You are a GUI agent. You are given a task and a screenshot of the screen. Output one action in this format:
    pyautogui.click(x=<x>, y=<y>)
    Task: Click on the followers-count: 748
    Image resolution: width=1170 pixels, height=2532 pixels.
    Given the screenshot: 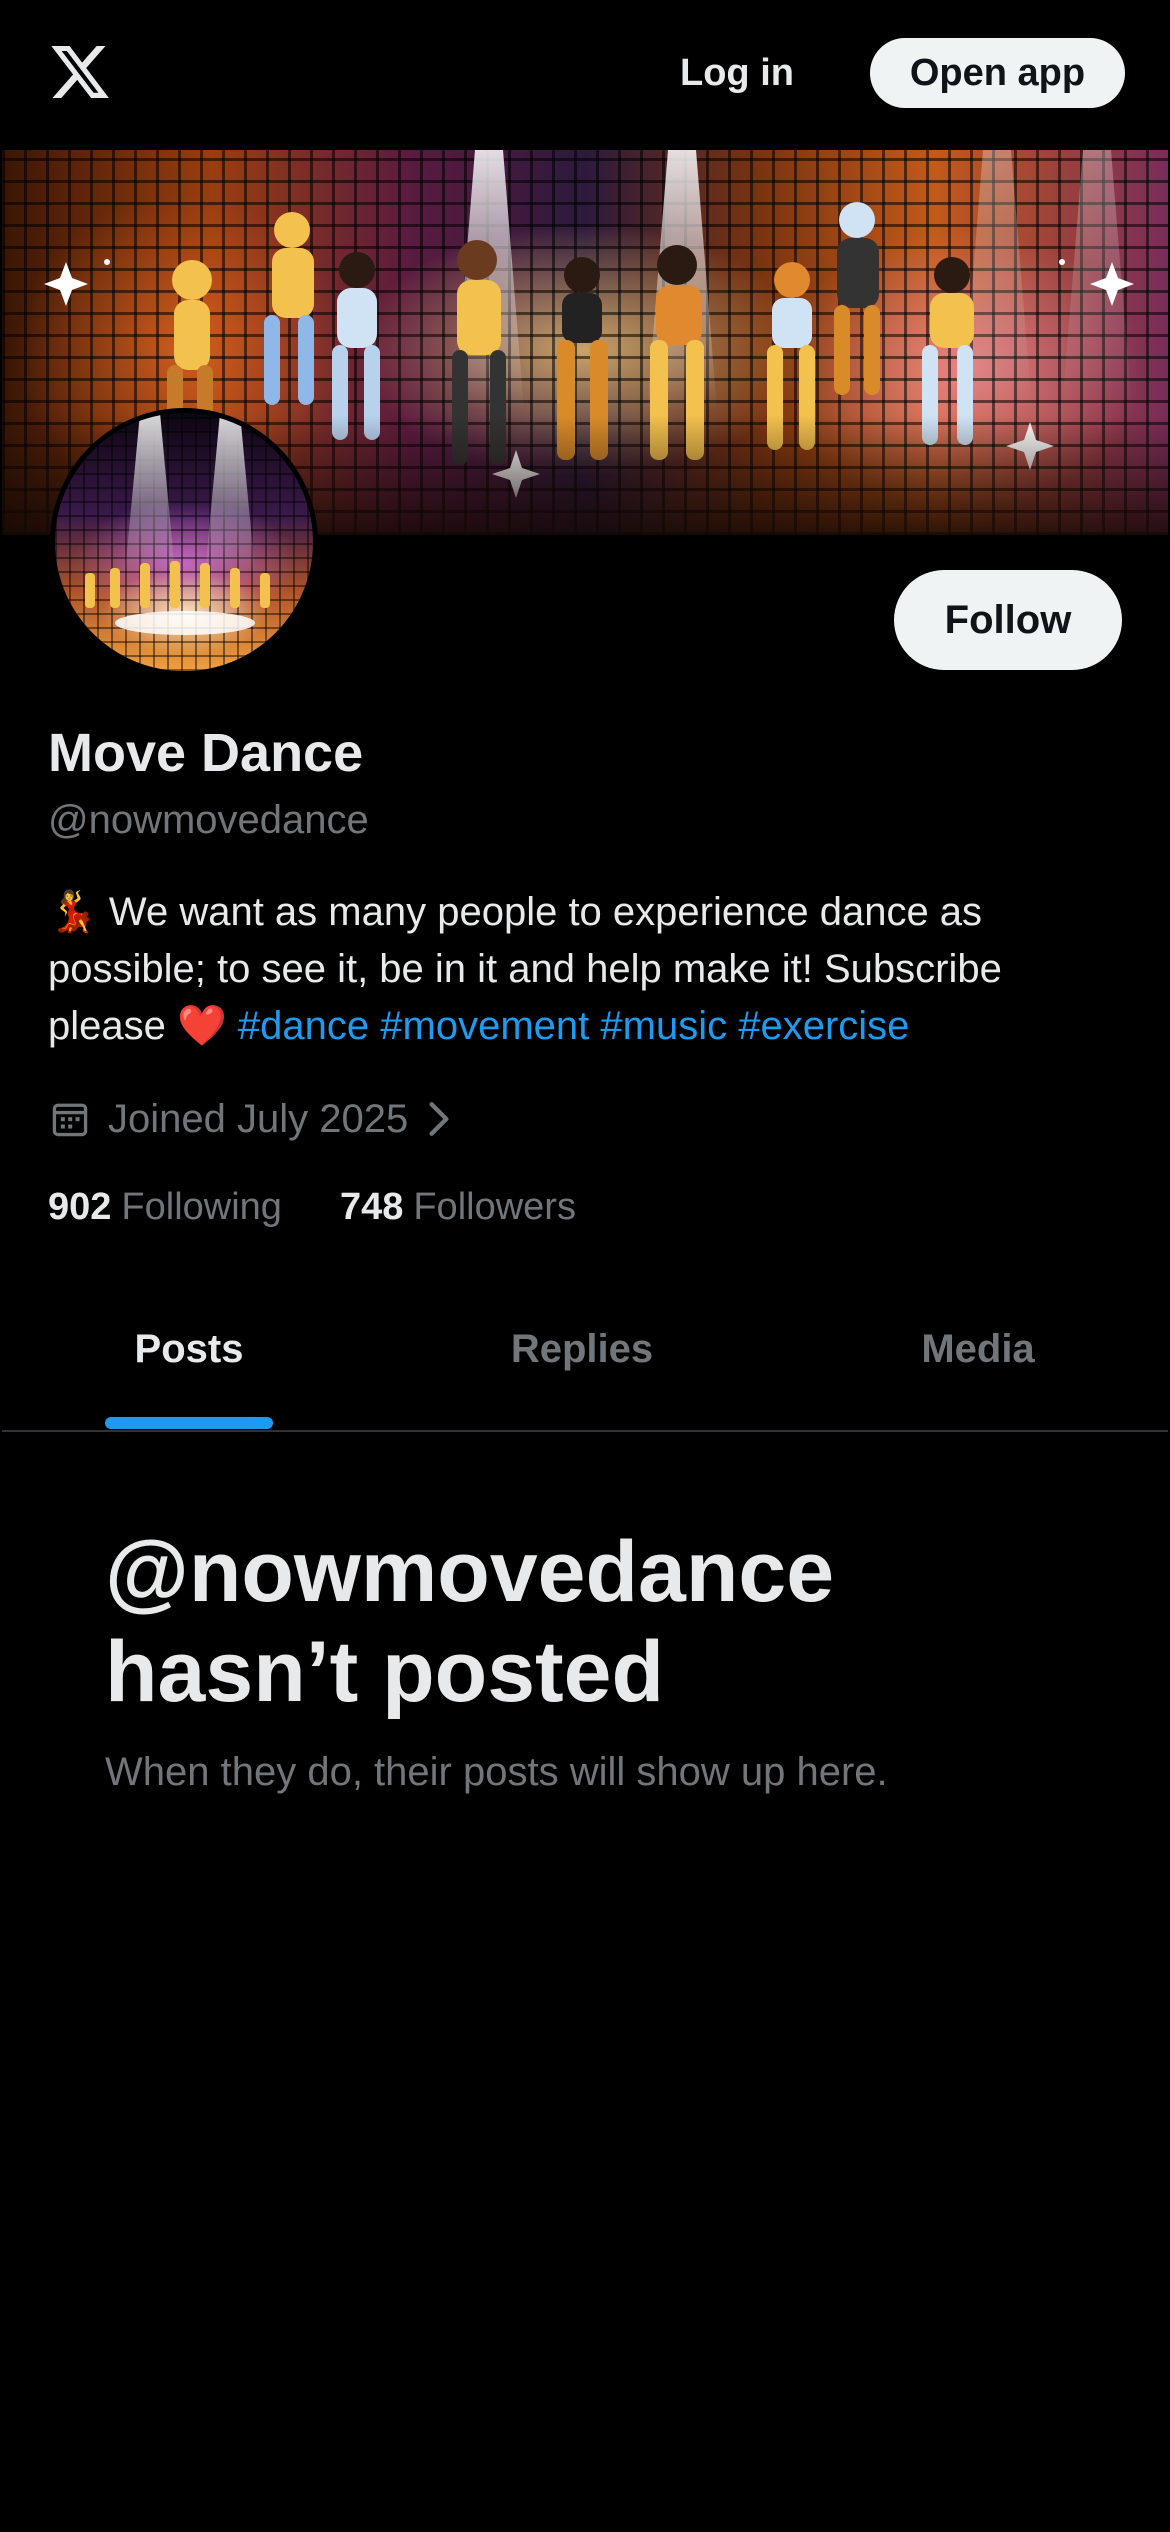 What is the action you would take?
    pyautogui.click(x=371, y=1206)
    